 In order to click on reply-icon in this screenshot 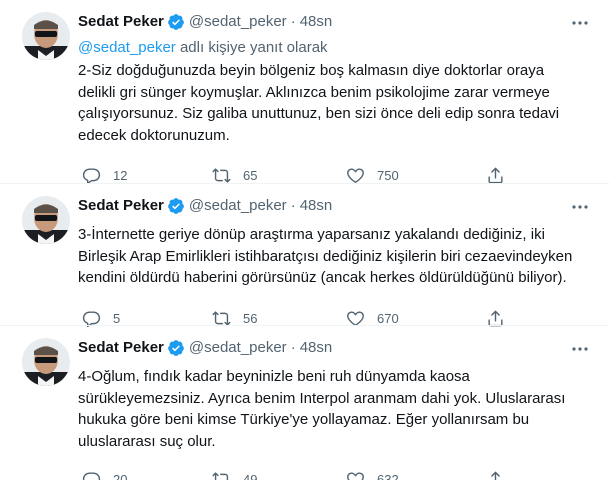, I will do `click(91, 476)`.